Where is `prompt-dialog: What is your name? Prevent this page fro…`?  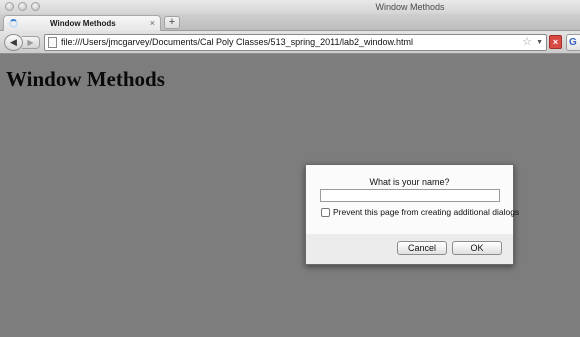
prompt-dialog: What is your name? Prevent this page fro… is located at coordinates (412, 214).